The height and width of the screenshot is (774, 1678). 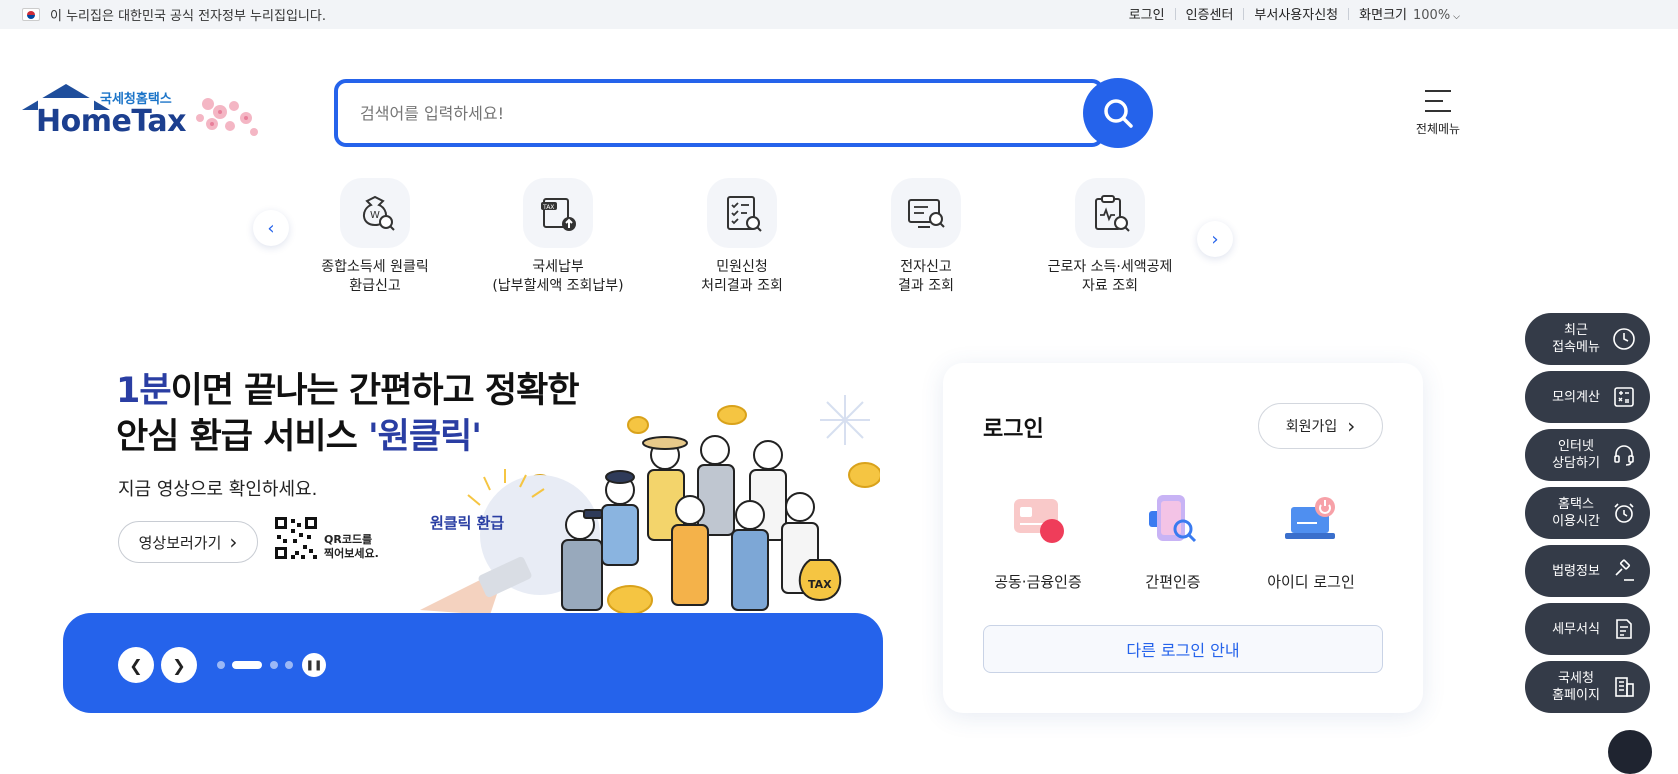 What do you see at coordinates (1110, 267) in the screenshot?
I see `quick-item-line1: 근로자 소득·세액공제` at bounding box center [1110, 267].